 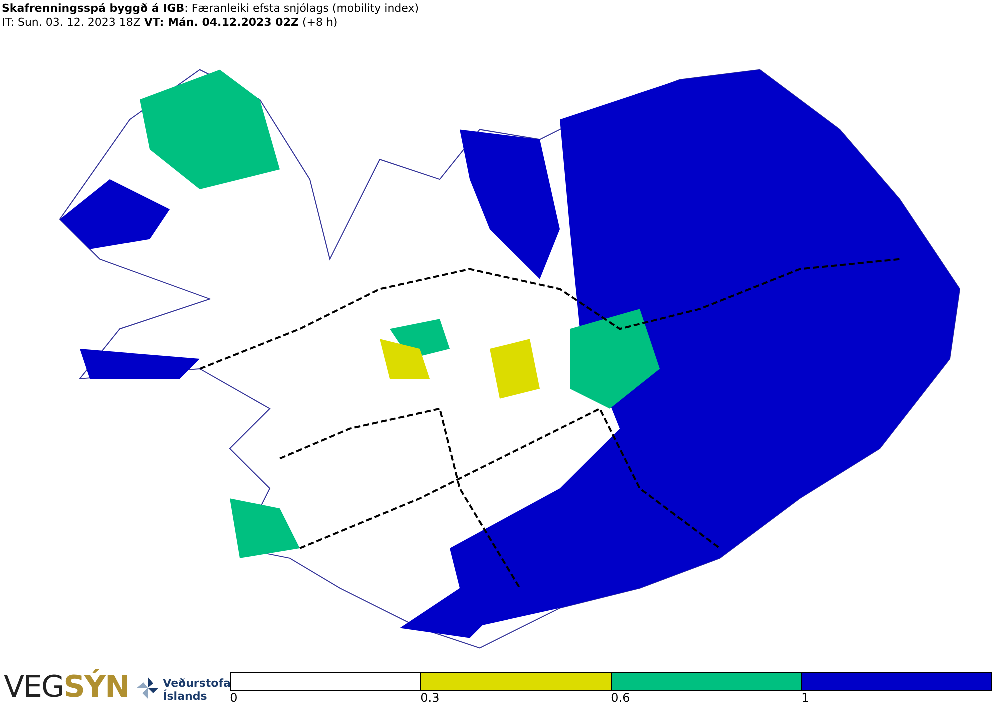 I want to click on diamond-logo-icon, so click(x=148, y=688).